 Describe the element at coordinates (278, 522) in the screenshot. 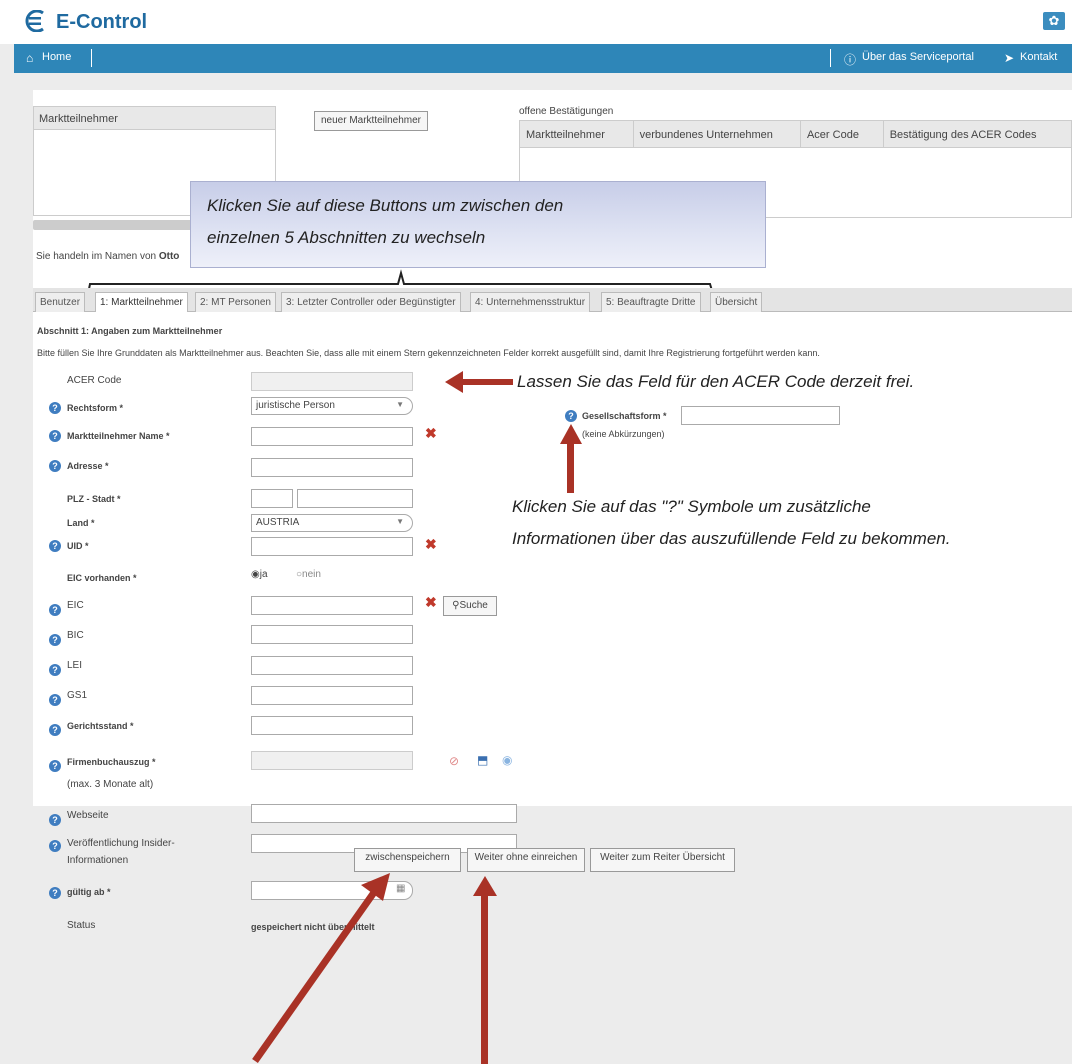

I see `land-value: AUSTRIA` at that location.